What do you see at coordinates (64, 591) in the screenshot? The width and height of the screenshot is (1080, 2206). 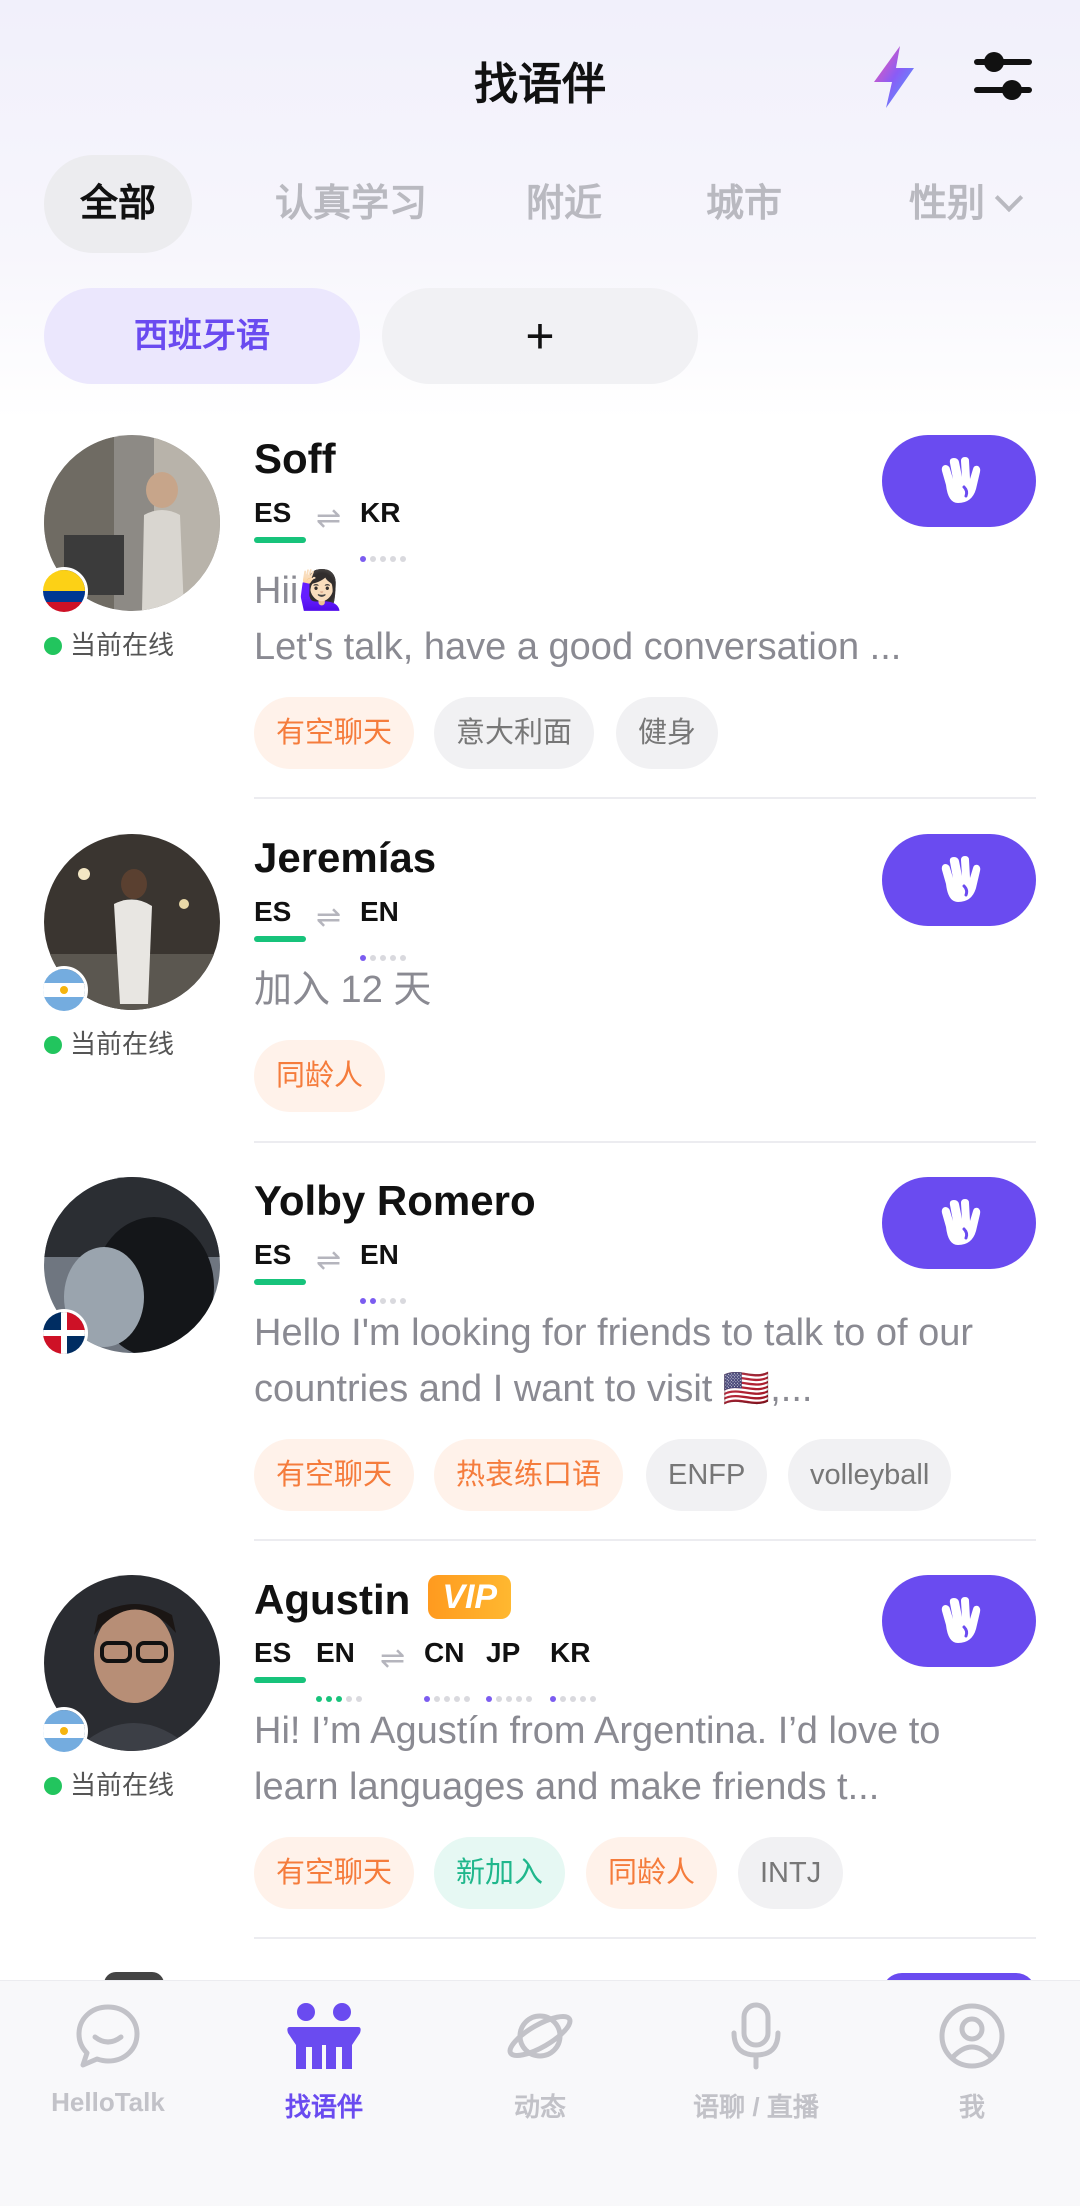 I see `colombia-flag-icon` at bounding box center [64, 591].